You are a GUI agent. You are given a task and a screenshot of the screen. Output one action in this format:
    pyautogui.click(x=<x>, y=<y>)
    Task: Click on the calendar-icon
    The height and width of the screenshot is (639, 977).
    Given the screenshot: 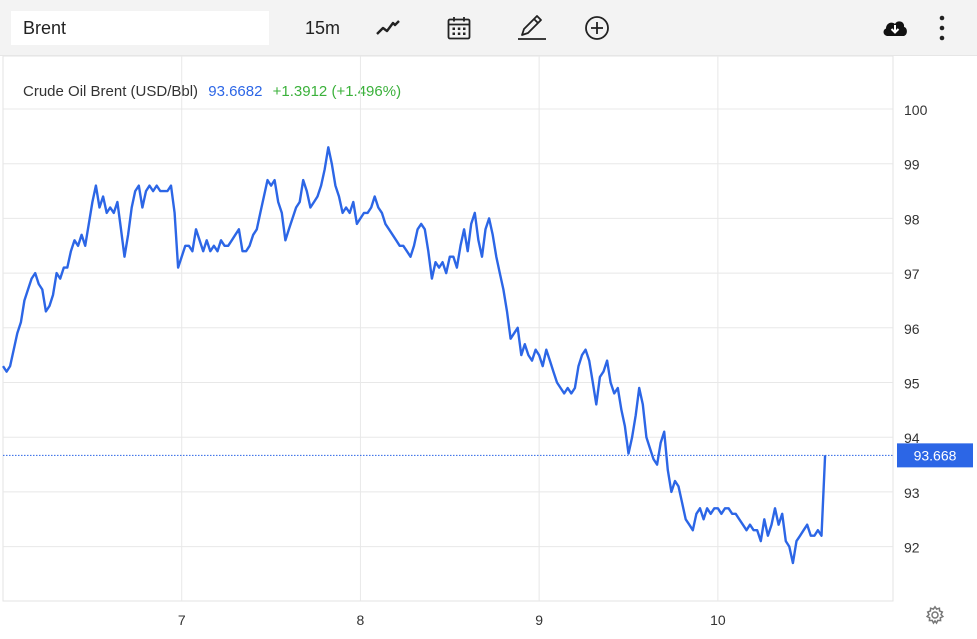 What is the action you would take?
    pyautogui.click(x=459, y=28)
    